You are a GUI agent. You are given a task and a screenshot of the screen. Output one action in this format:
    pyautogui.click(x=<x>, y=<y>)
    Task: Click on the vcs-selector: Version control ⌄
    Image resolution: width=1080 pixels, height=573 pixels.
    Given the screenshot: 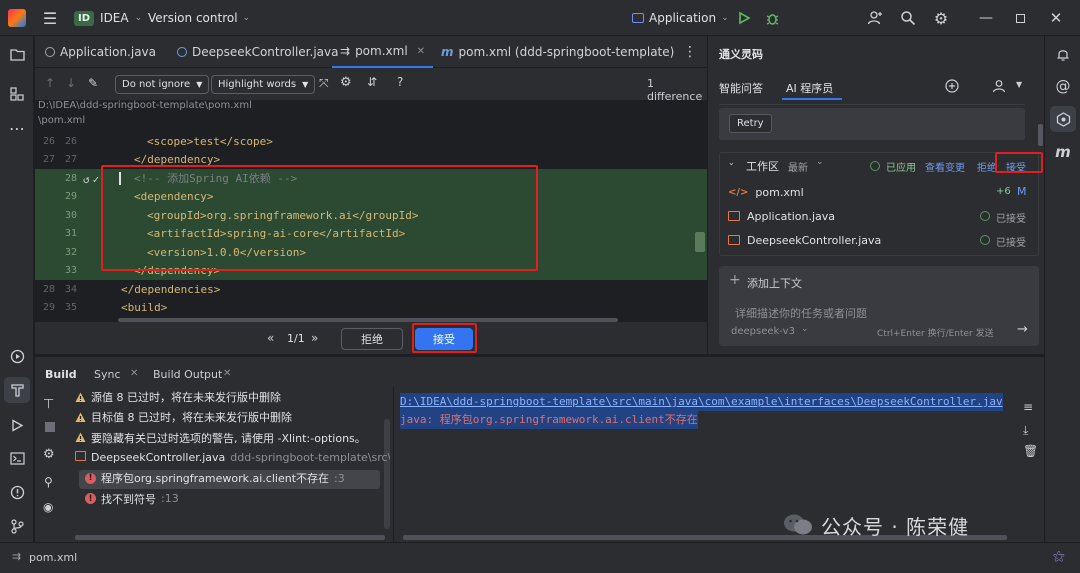 What is the action you would take?
    pyautogui.click(x=199, y=18)
    